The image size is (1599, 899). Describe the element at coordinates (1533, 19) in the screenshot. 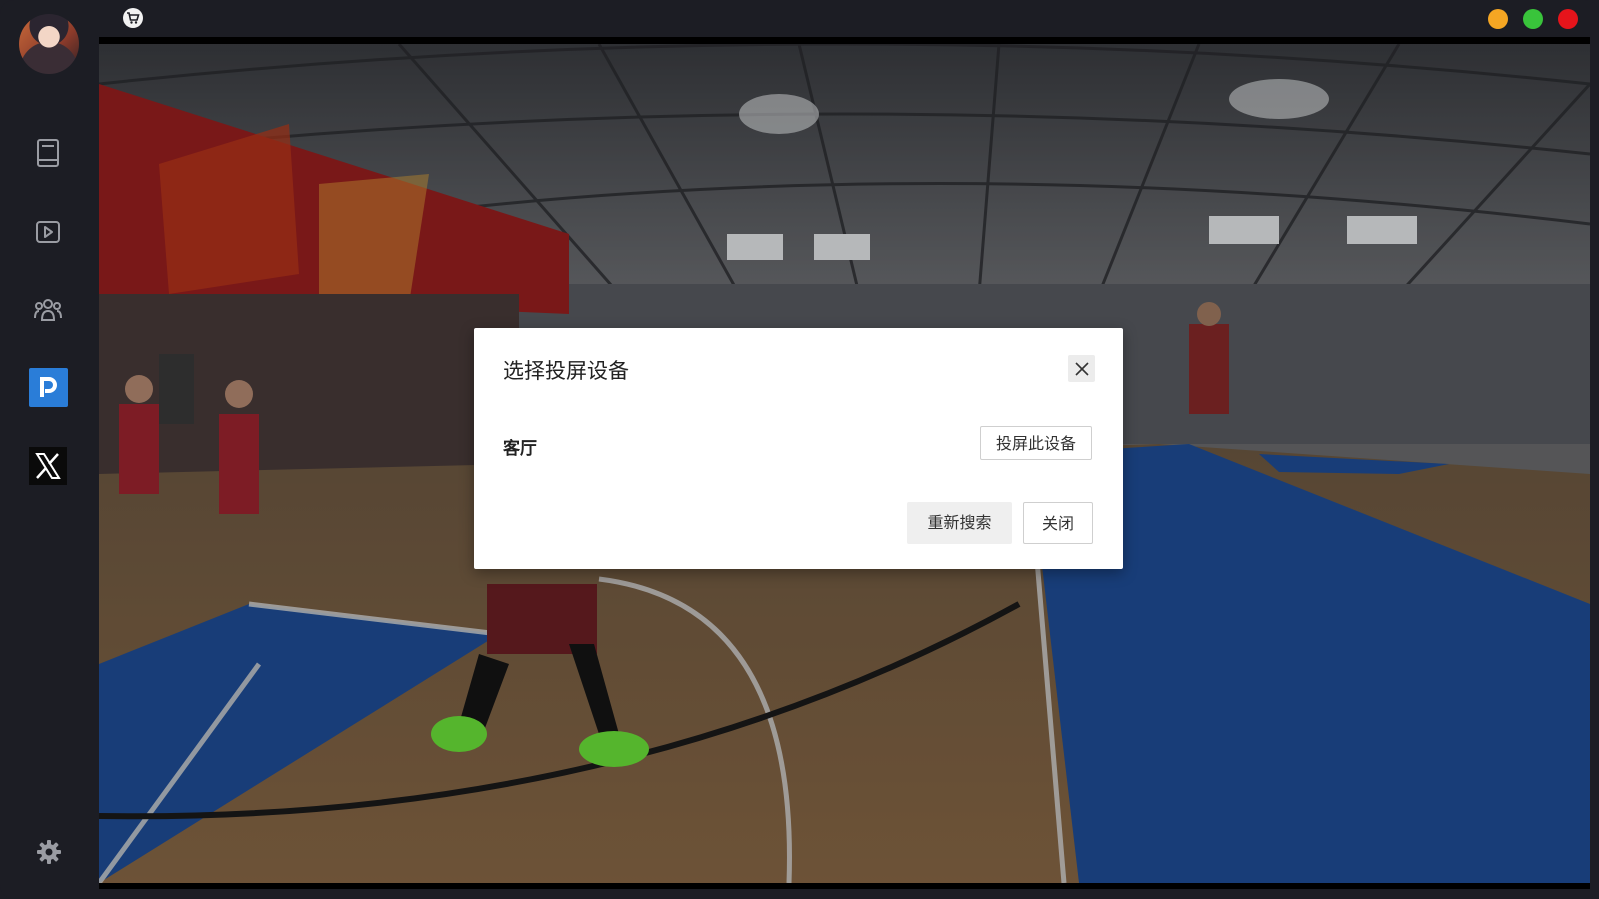

I see `maximize-button` at that location.